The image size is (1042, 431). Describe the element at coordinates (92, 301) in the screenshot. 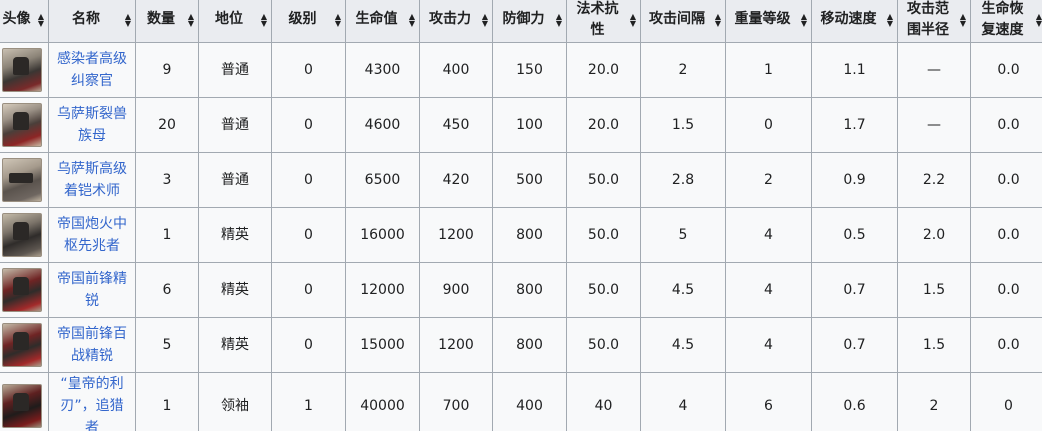

I see `enemy-name-line: 锐` at that location.